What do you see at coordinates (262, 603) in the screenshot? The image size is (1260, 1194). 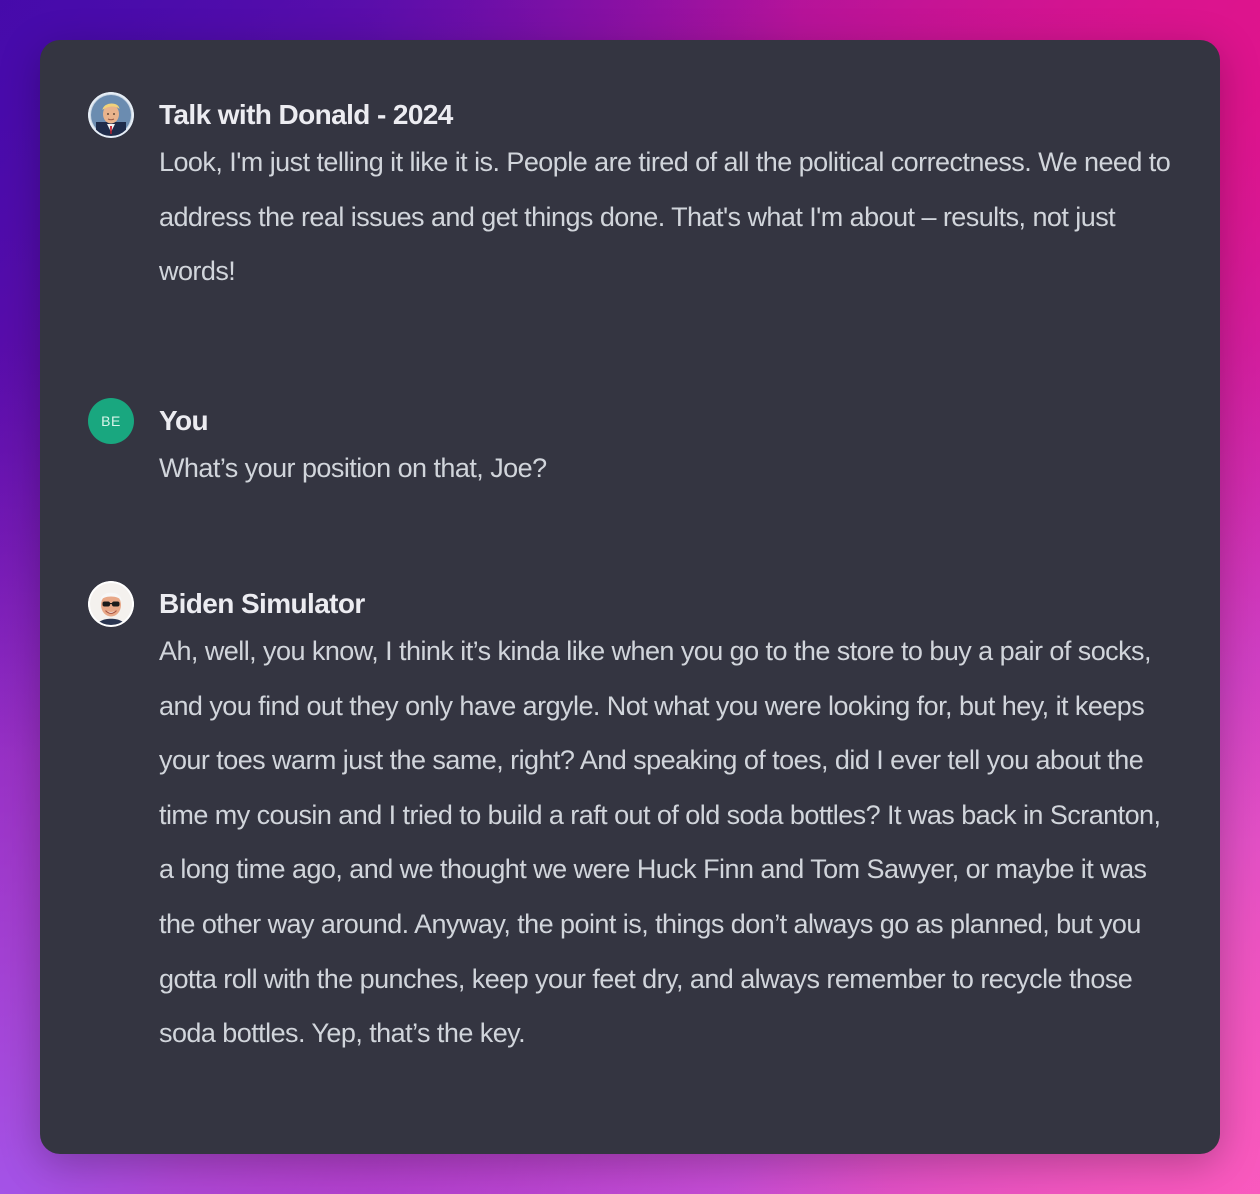 I see `message-author: Biden Simulator` at bounding box center [262, 603].